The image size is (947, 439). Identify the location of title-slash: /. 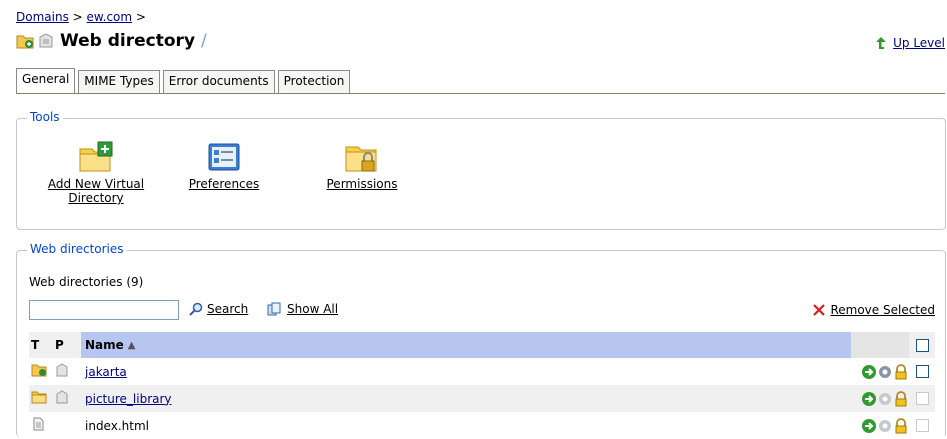
(204, 41).